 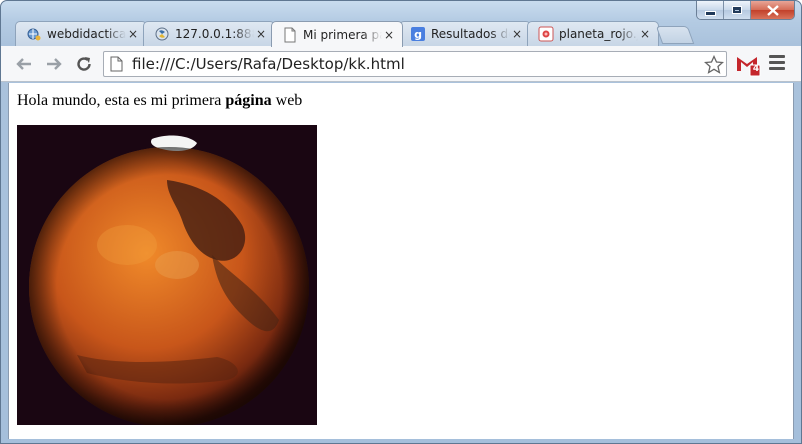 I want to click on window-controls, so click(x=745, y=10).